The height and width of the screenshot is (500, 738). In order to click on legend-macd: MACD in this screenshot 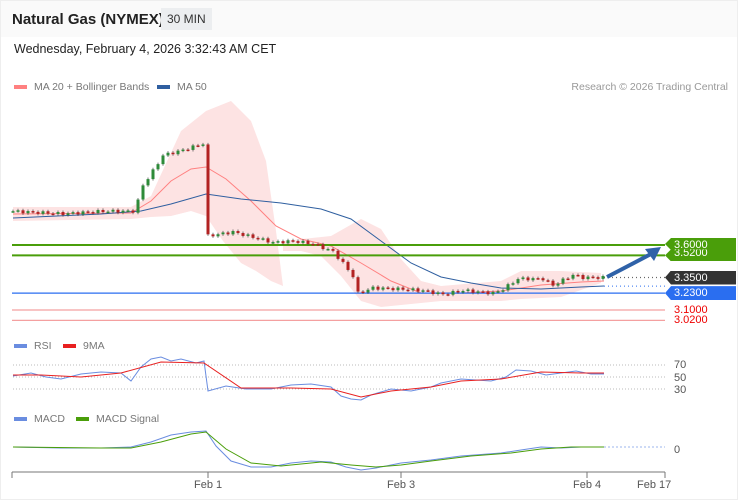, I will do `click(39, 419)`.